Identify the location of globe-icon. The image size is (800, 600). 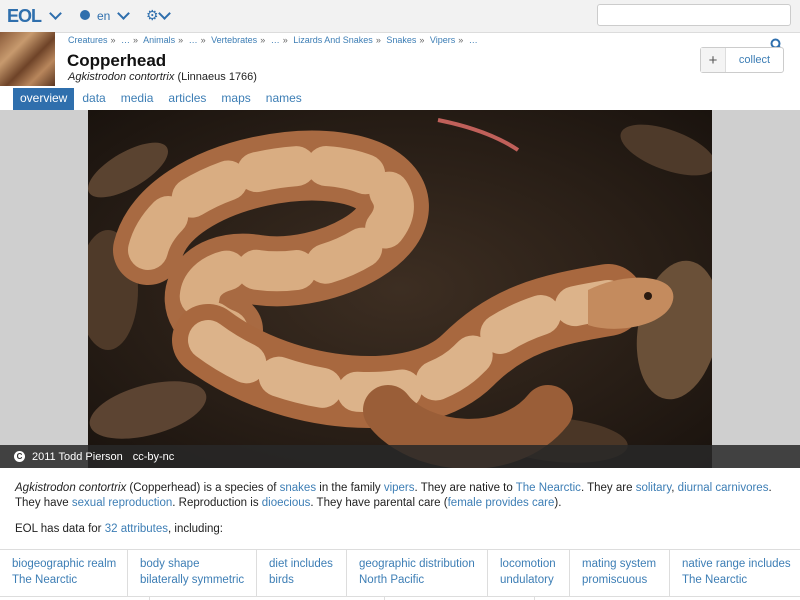
(85, 15).